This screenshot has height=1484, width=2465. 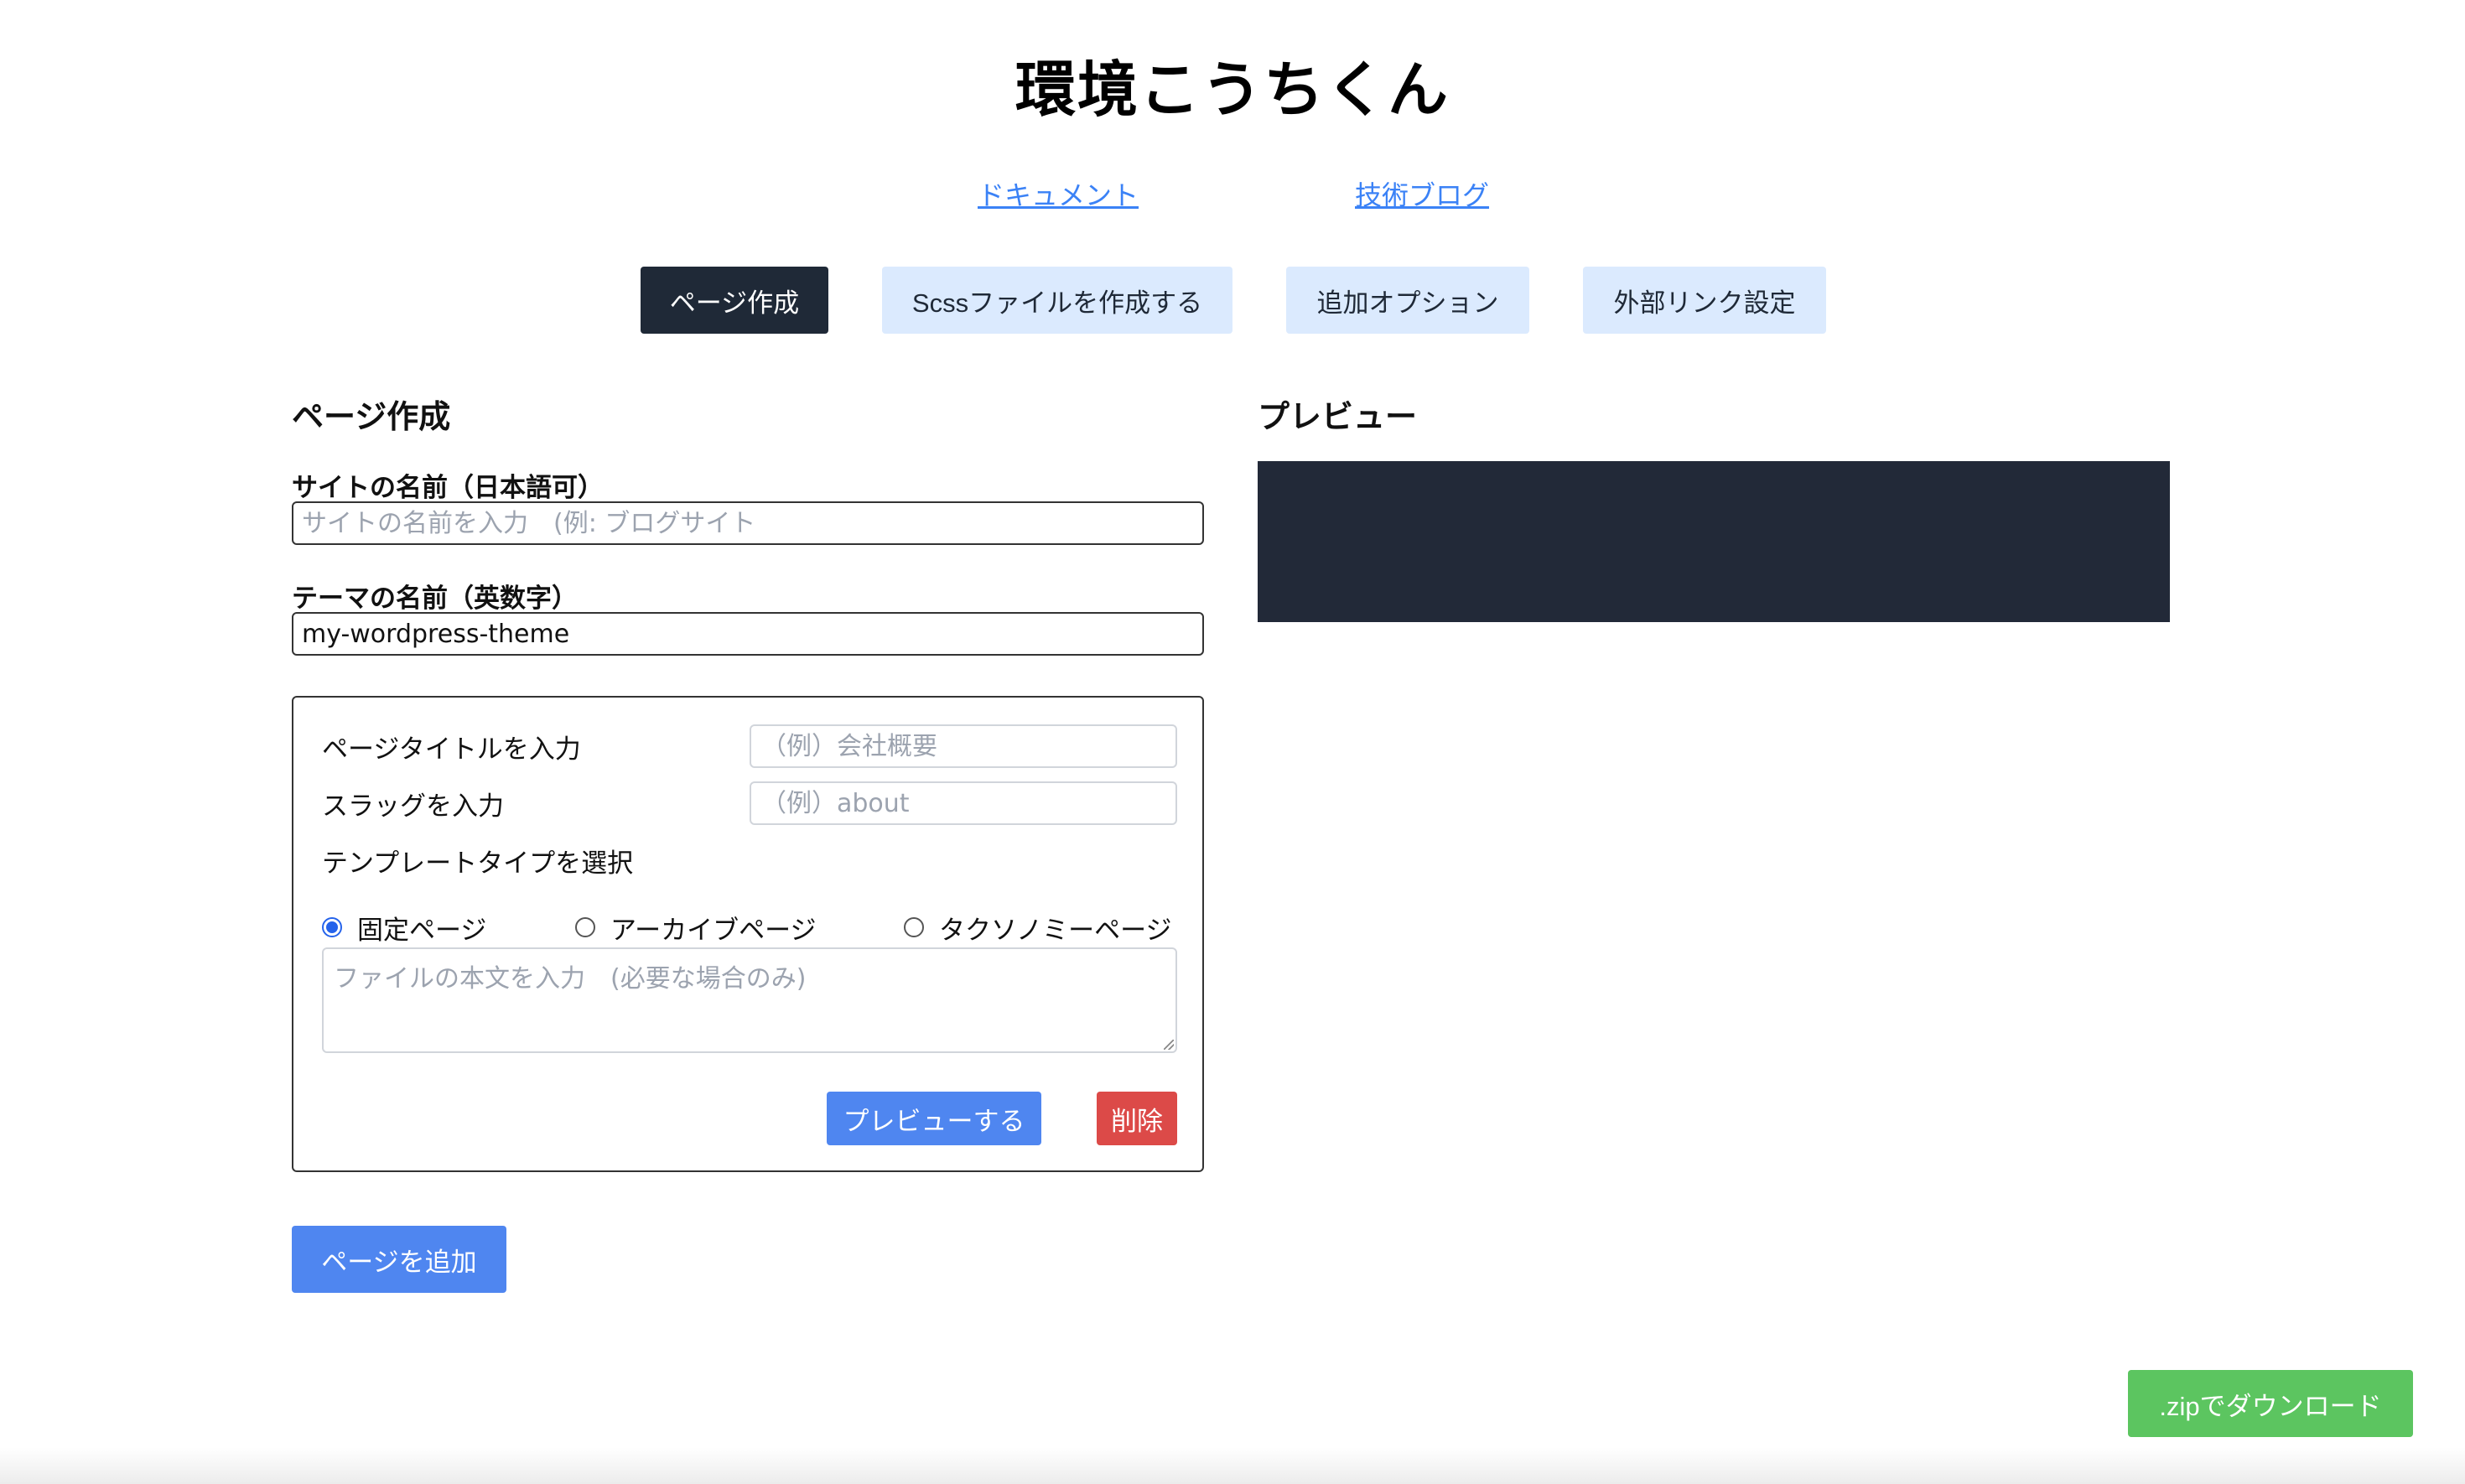 I want to click on window-bottom-edge, so click(x=1232, y=1465).